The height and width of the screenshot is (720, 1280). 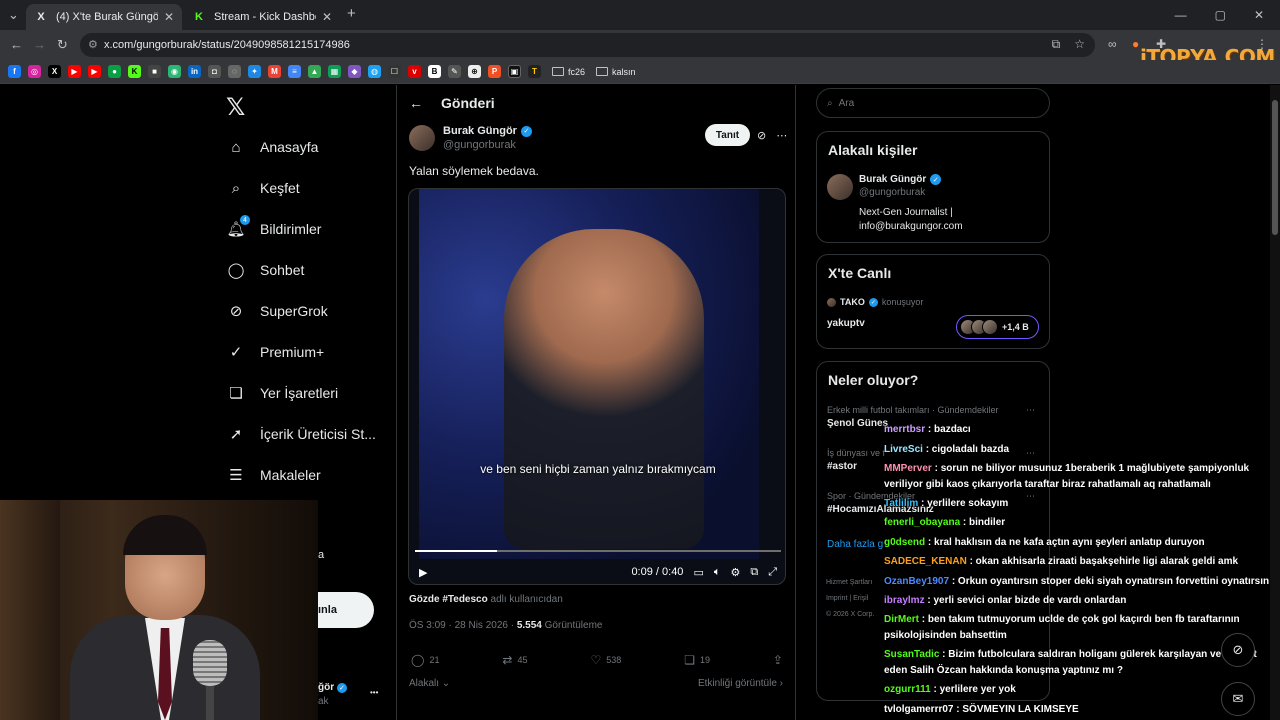 I want to click on reload-icon: ↻, so click(x=62, y=45).